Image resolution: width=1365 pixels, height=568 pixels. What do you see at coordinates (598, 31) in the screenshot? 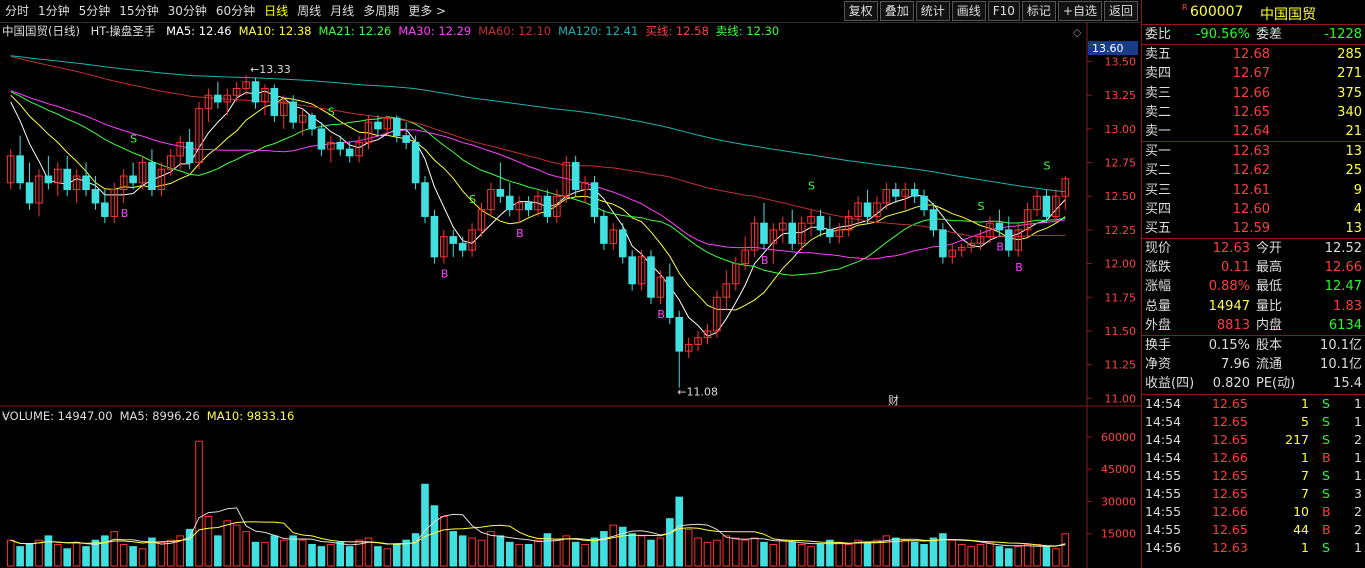
I see `indicator-value-5: MA120: 12.41` at bounding box center [598, 31].